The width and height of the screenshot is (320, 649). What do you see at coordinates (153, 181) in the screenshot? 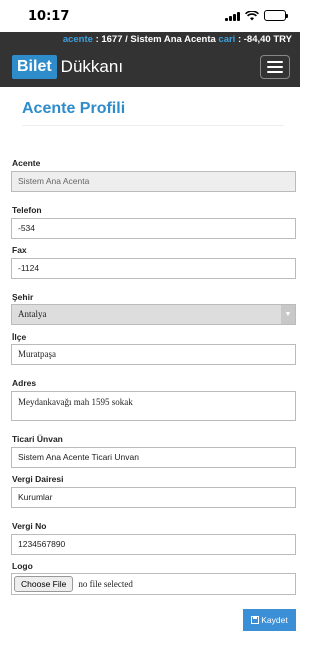
I see `agency-field: Sistem Ana Acenta` at bounding box center [153, 181].